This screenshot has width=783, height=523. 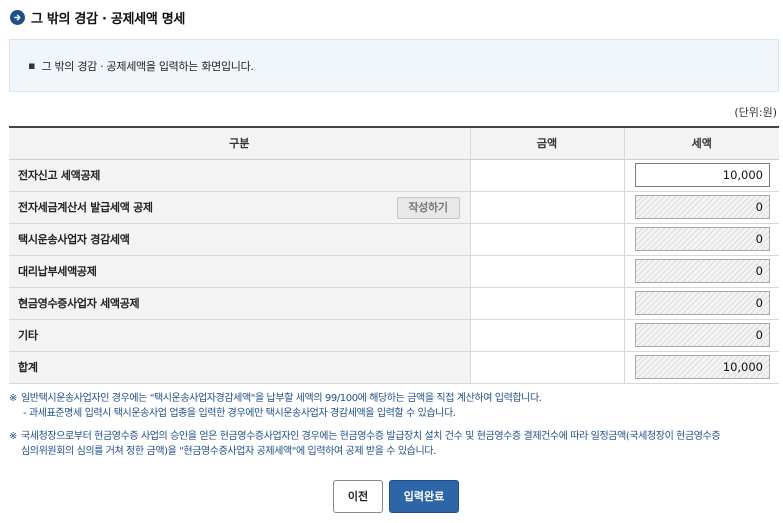 I want to click on row-label-container: 전자세금계산서 발급세액 공제 작성하기, so click(x=239, y=207).